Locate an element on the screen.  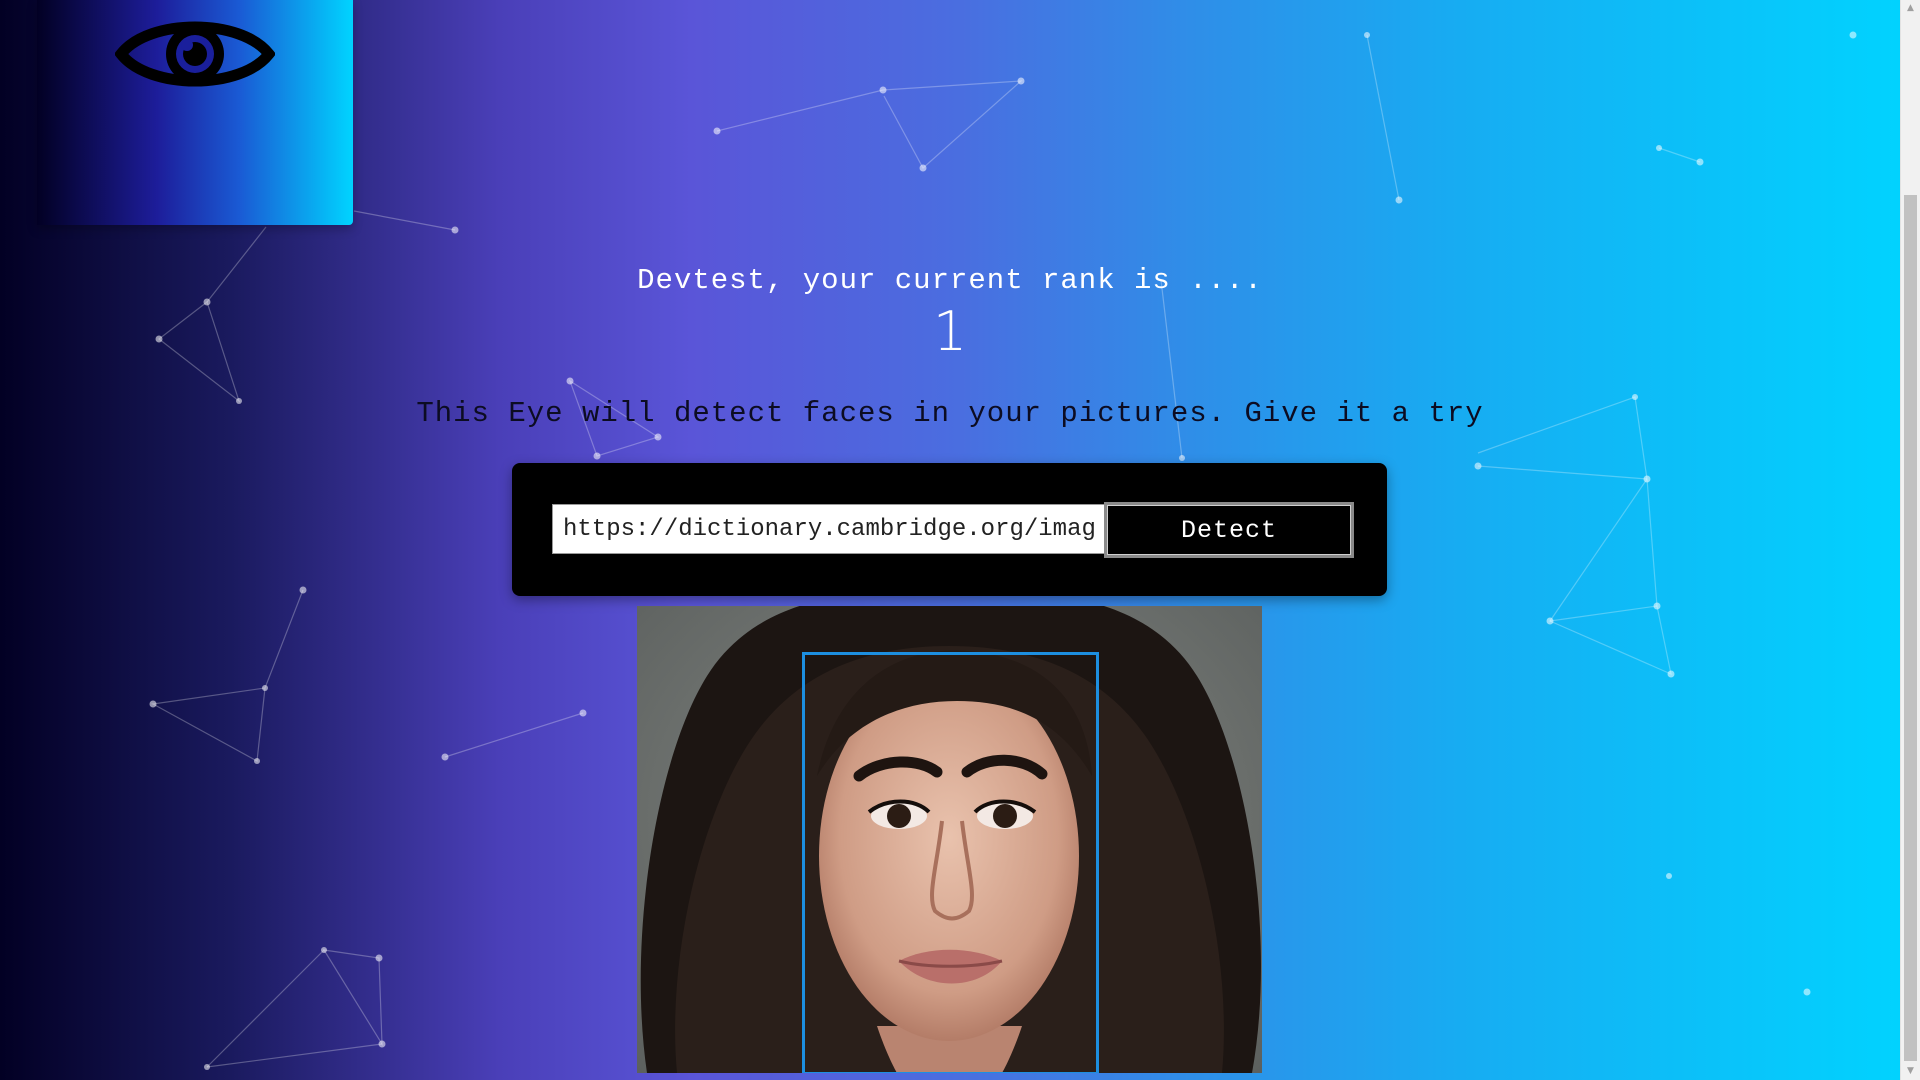
detect-form: Detect is located at coordinates (949, 529).